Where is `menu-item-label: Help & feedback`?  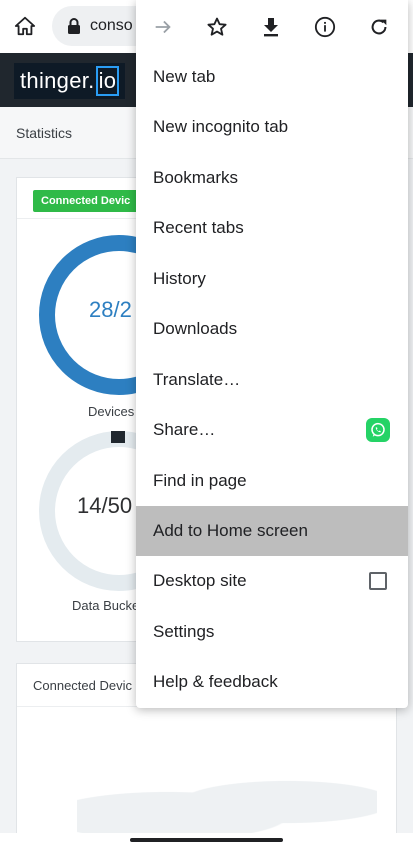 menu-item-label: Help & feedback is located at coordinates (215, 681).